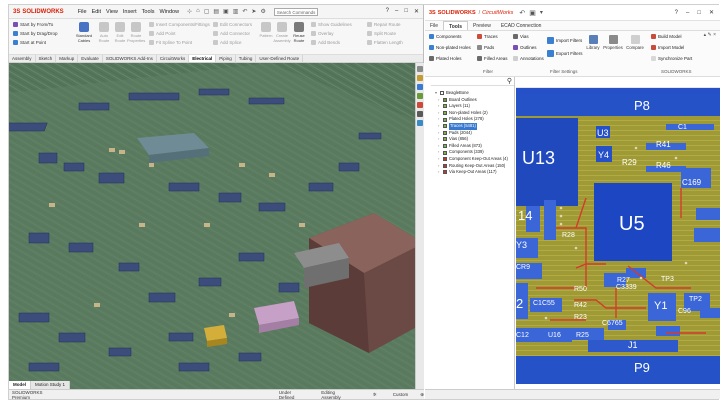  Describe the element at coordinates (445, 36) in the screenshot. I see `filter-components: Components` at that location.